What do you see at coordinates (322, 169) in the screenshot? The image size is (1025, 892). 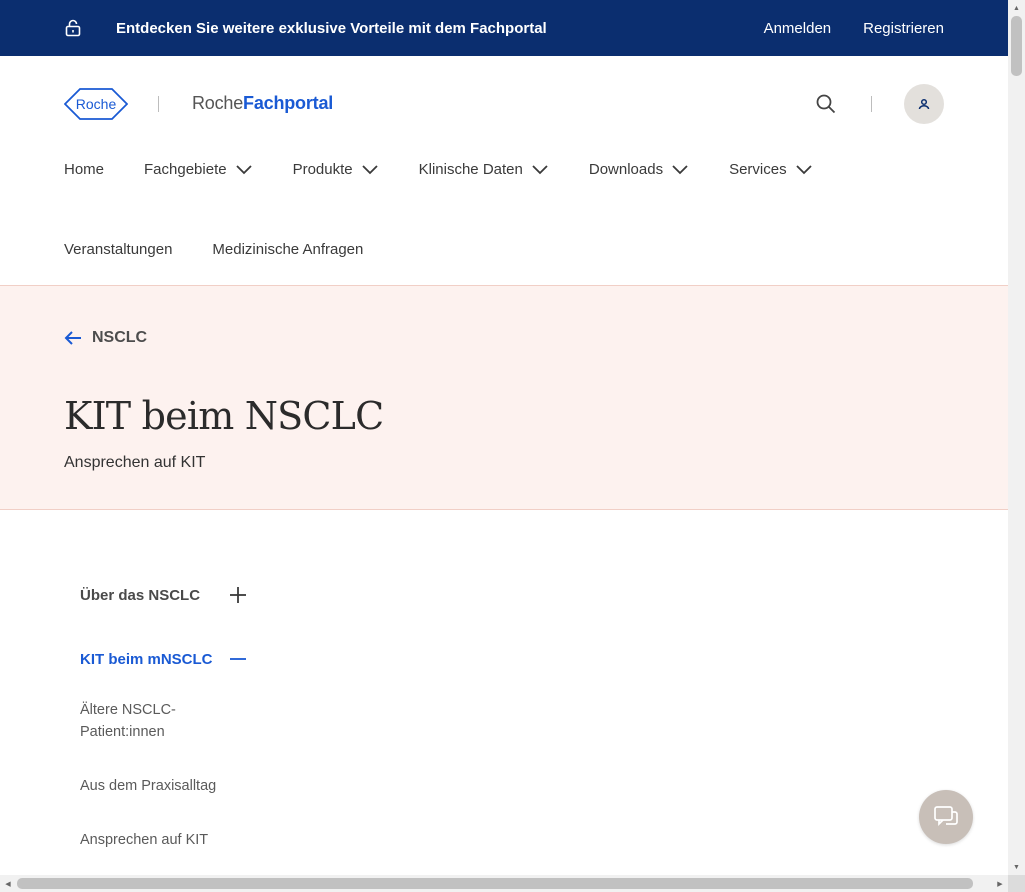 I see `nav-label: Produkte` at bounding box center [322, 169].